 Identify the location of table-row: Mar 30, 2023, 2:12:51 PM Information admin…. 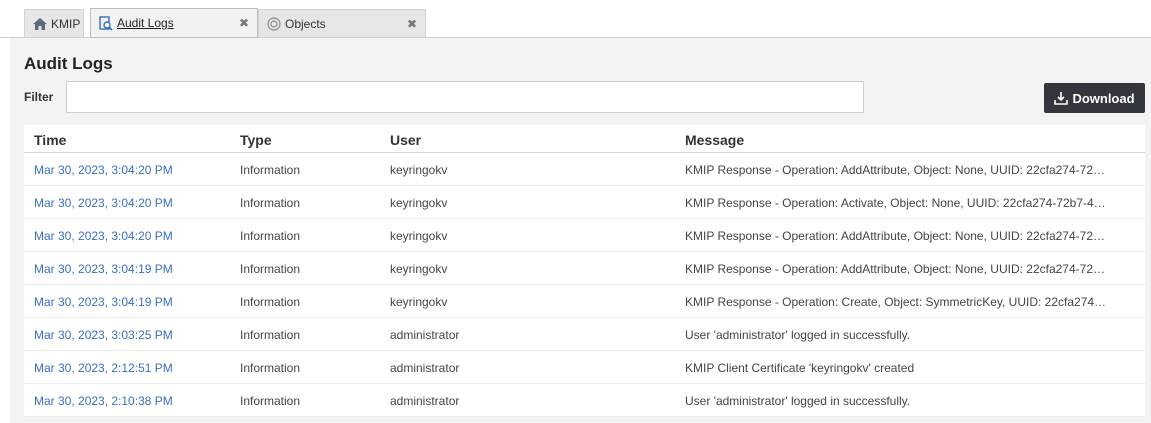
(584, 367).